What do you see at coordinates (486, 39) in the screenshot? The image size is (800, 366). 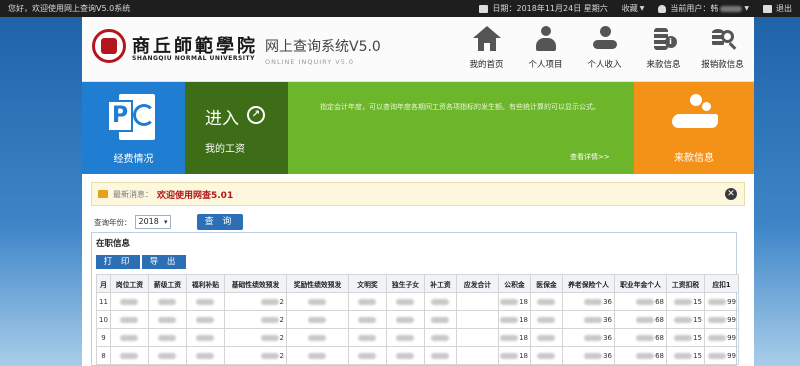 I see `home-icon` at bounding box center [486, 39].